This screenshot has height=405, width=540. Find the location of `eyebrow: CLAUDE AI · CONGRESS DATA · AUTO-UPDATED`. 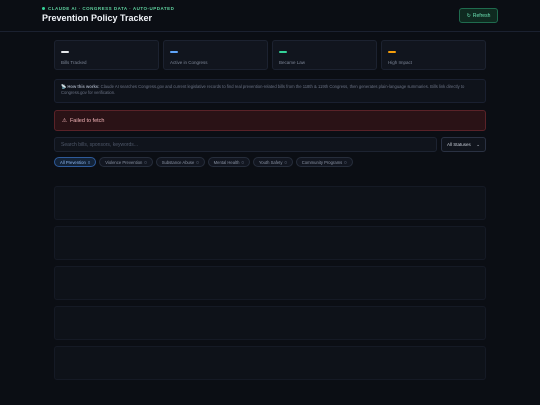

eyebrow: CLAUDE AI · CONGRESS DATA · AUTO-UPDATED is located at coordinates (108, 8).